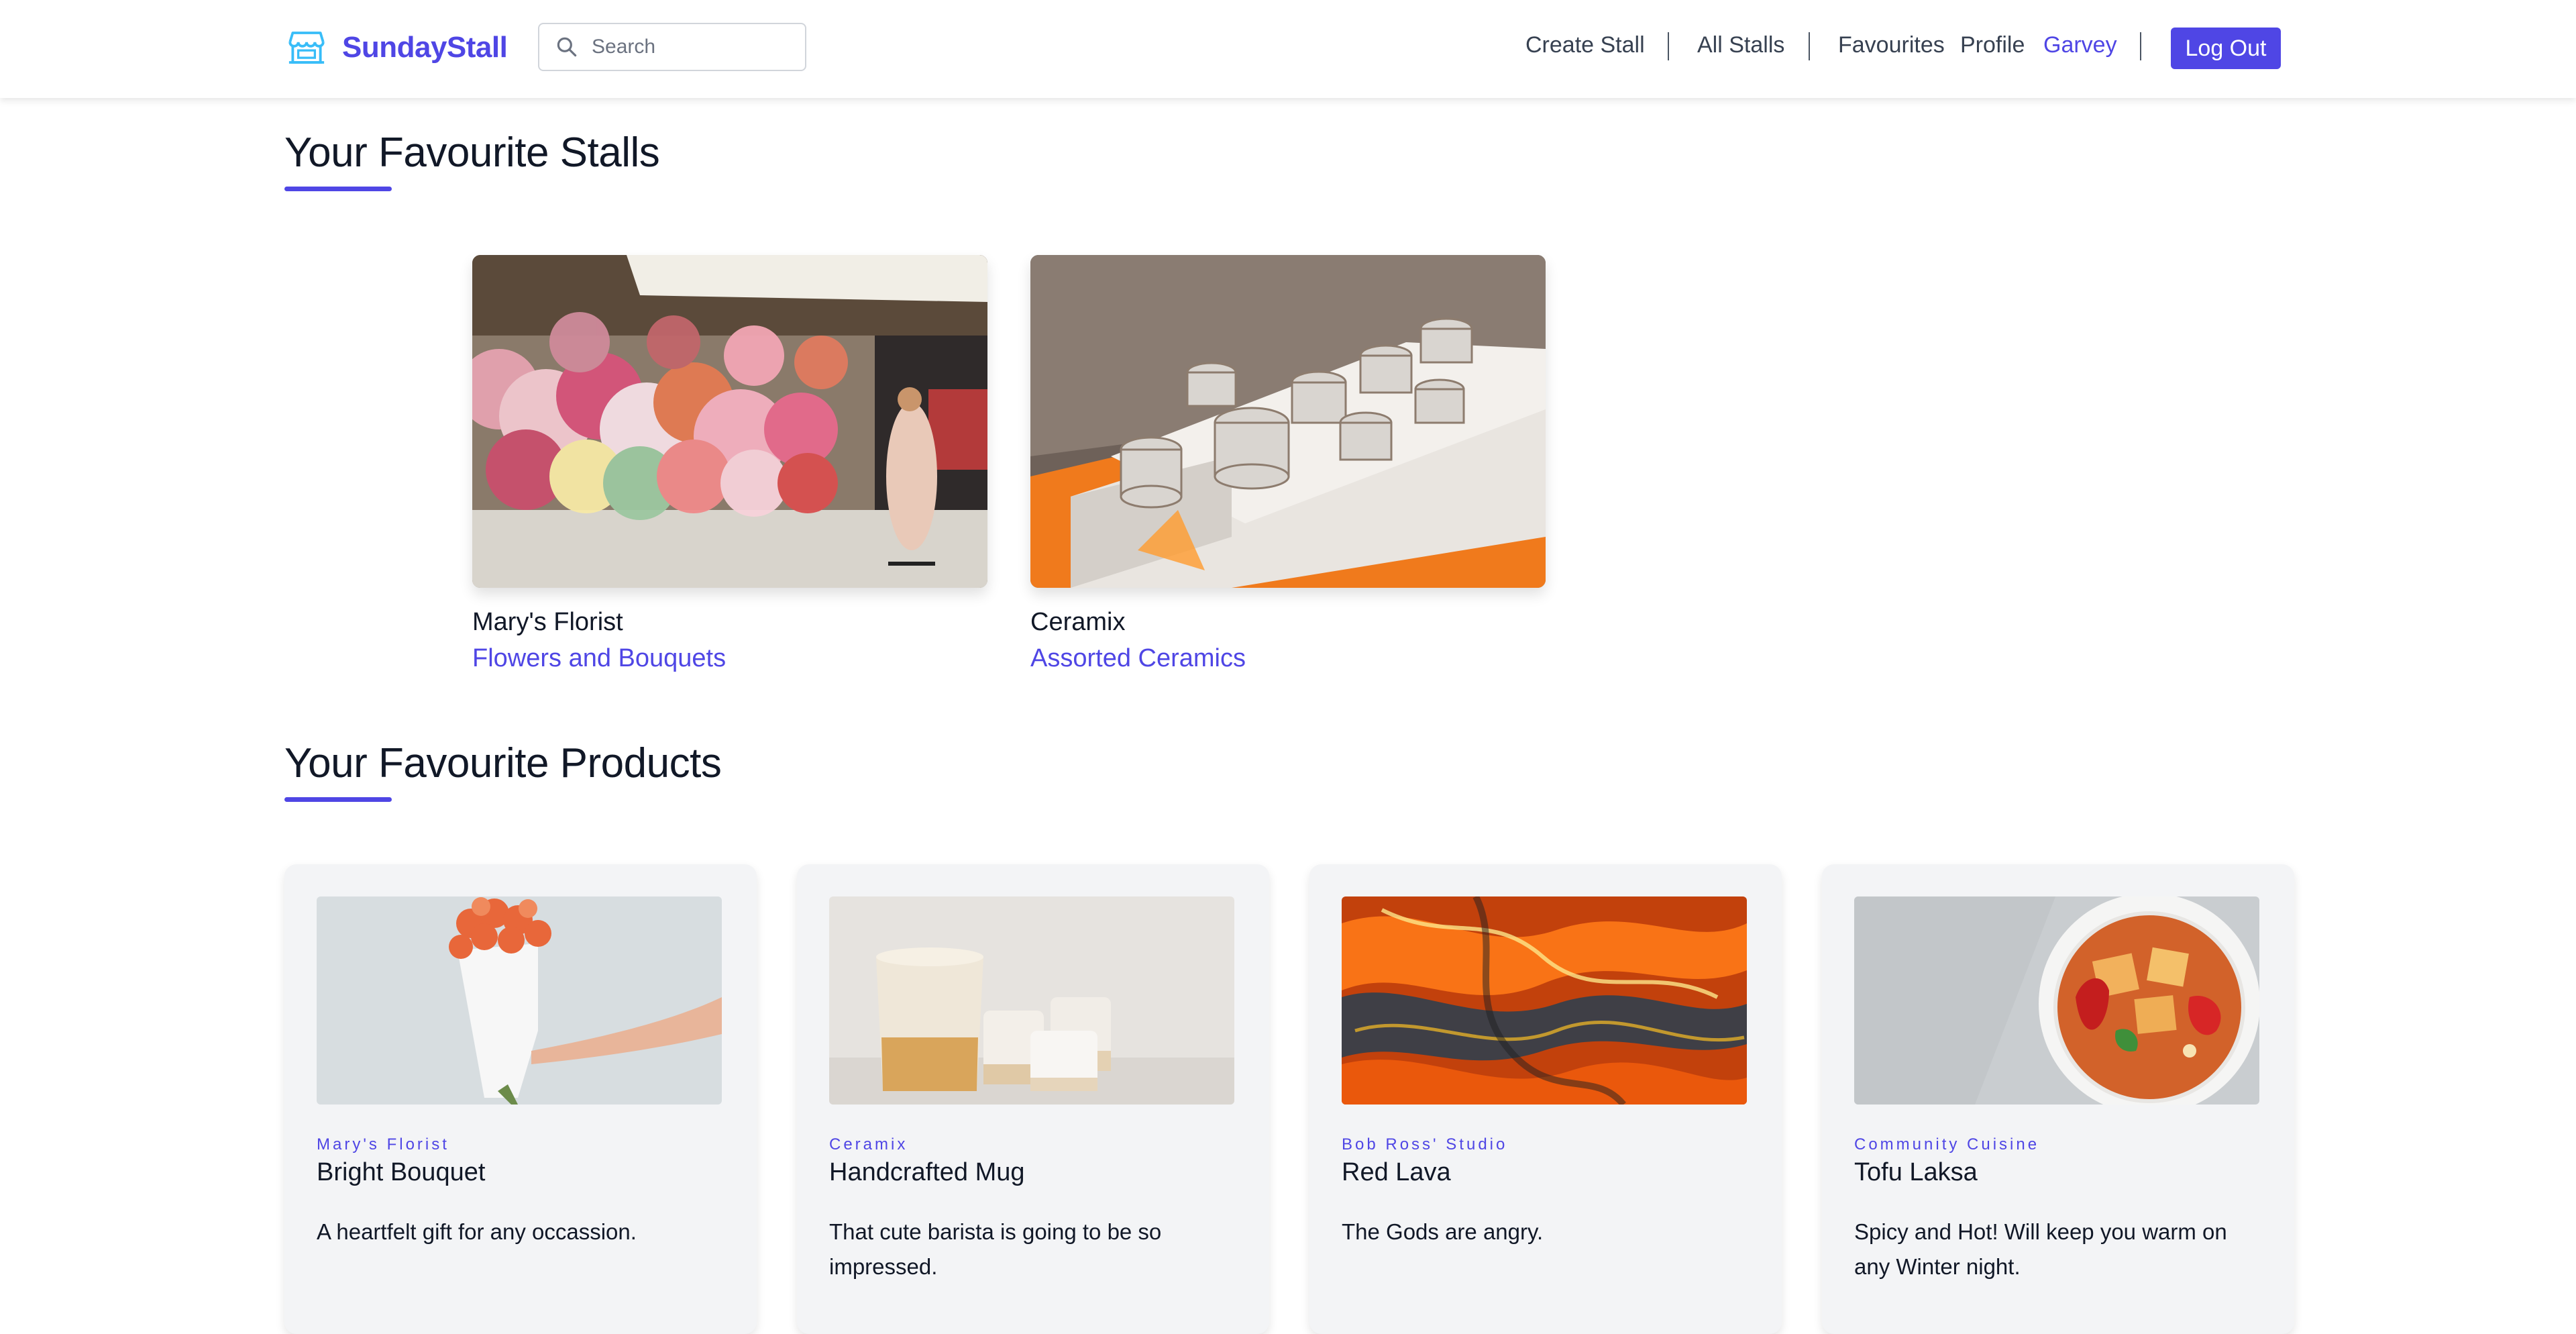 The height and width of the screenshot is (1334, 2576). What do you see at coordinates (1947, 1144) in the screenshot?
I see `product-stall-label: Community Cuisine` at bounding box center [1947, 1144].